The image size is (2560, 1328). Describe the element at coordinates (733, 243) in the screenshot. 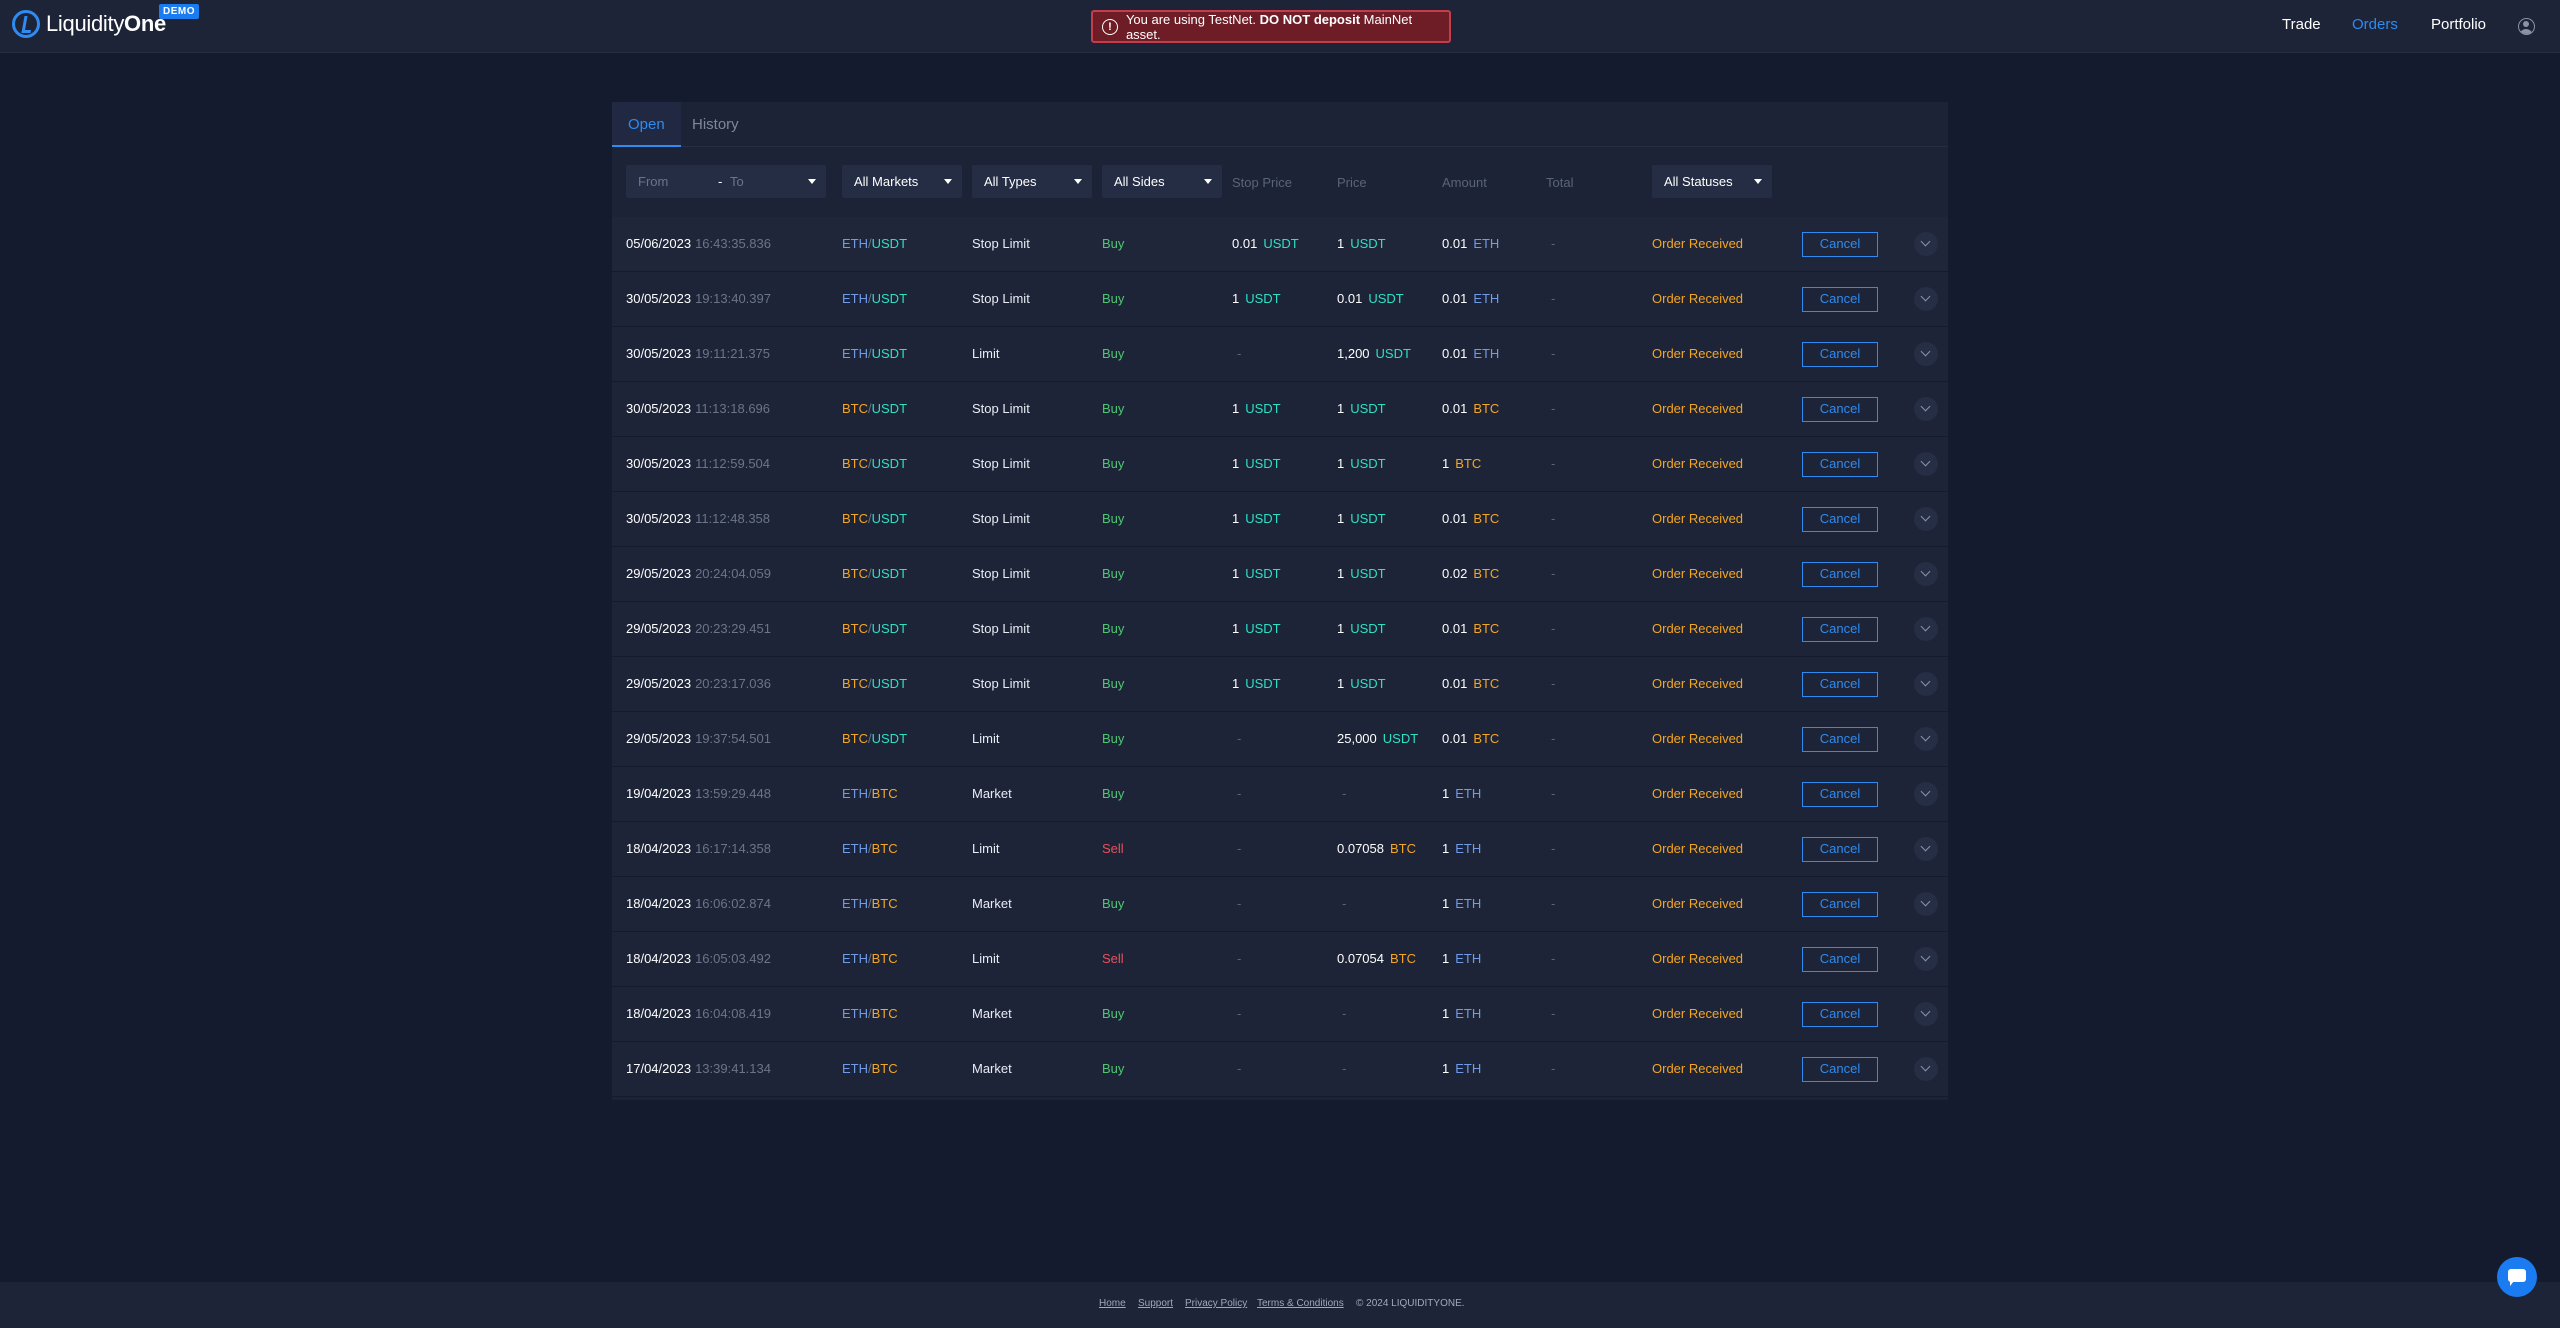

I see `order-time: 16:43:35.836` at that location.